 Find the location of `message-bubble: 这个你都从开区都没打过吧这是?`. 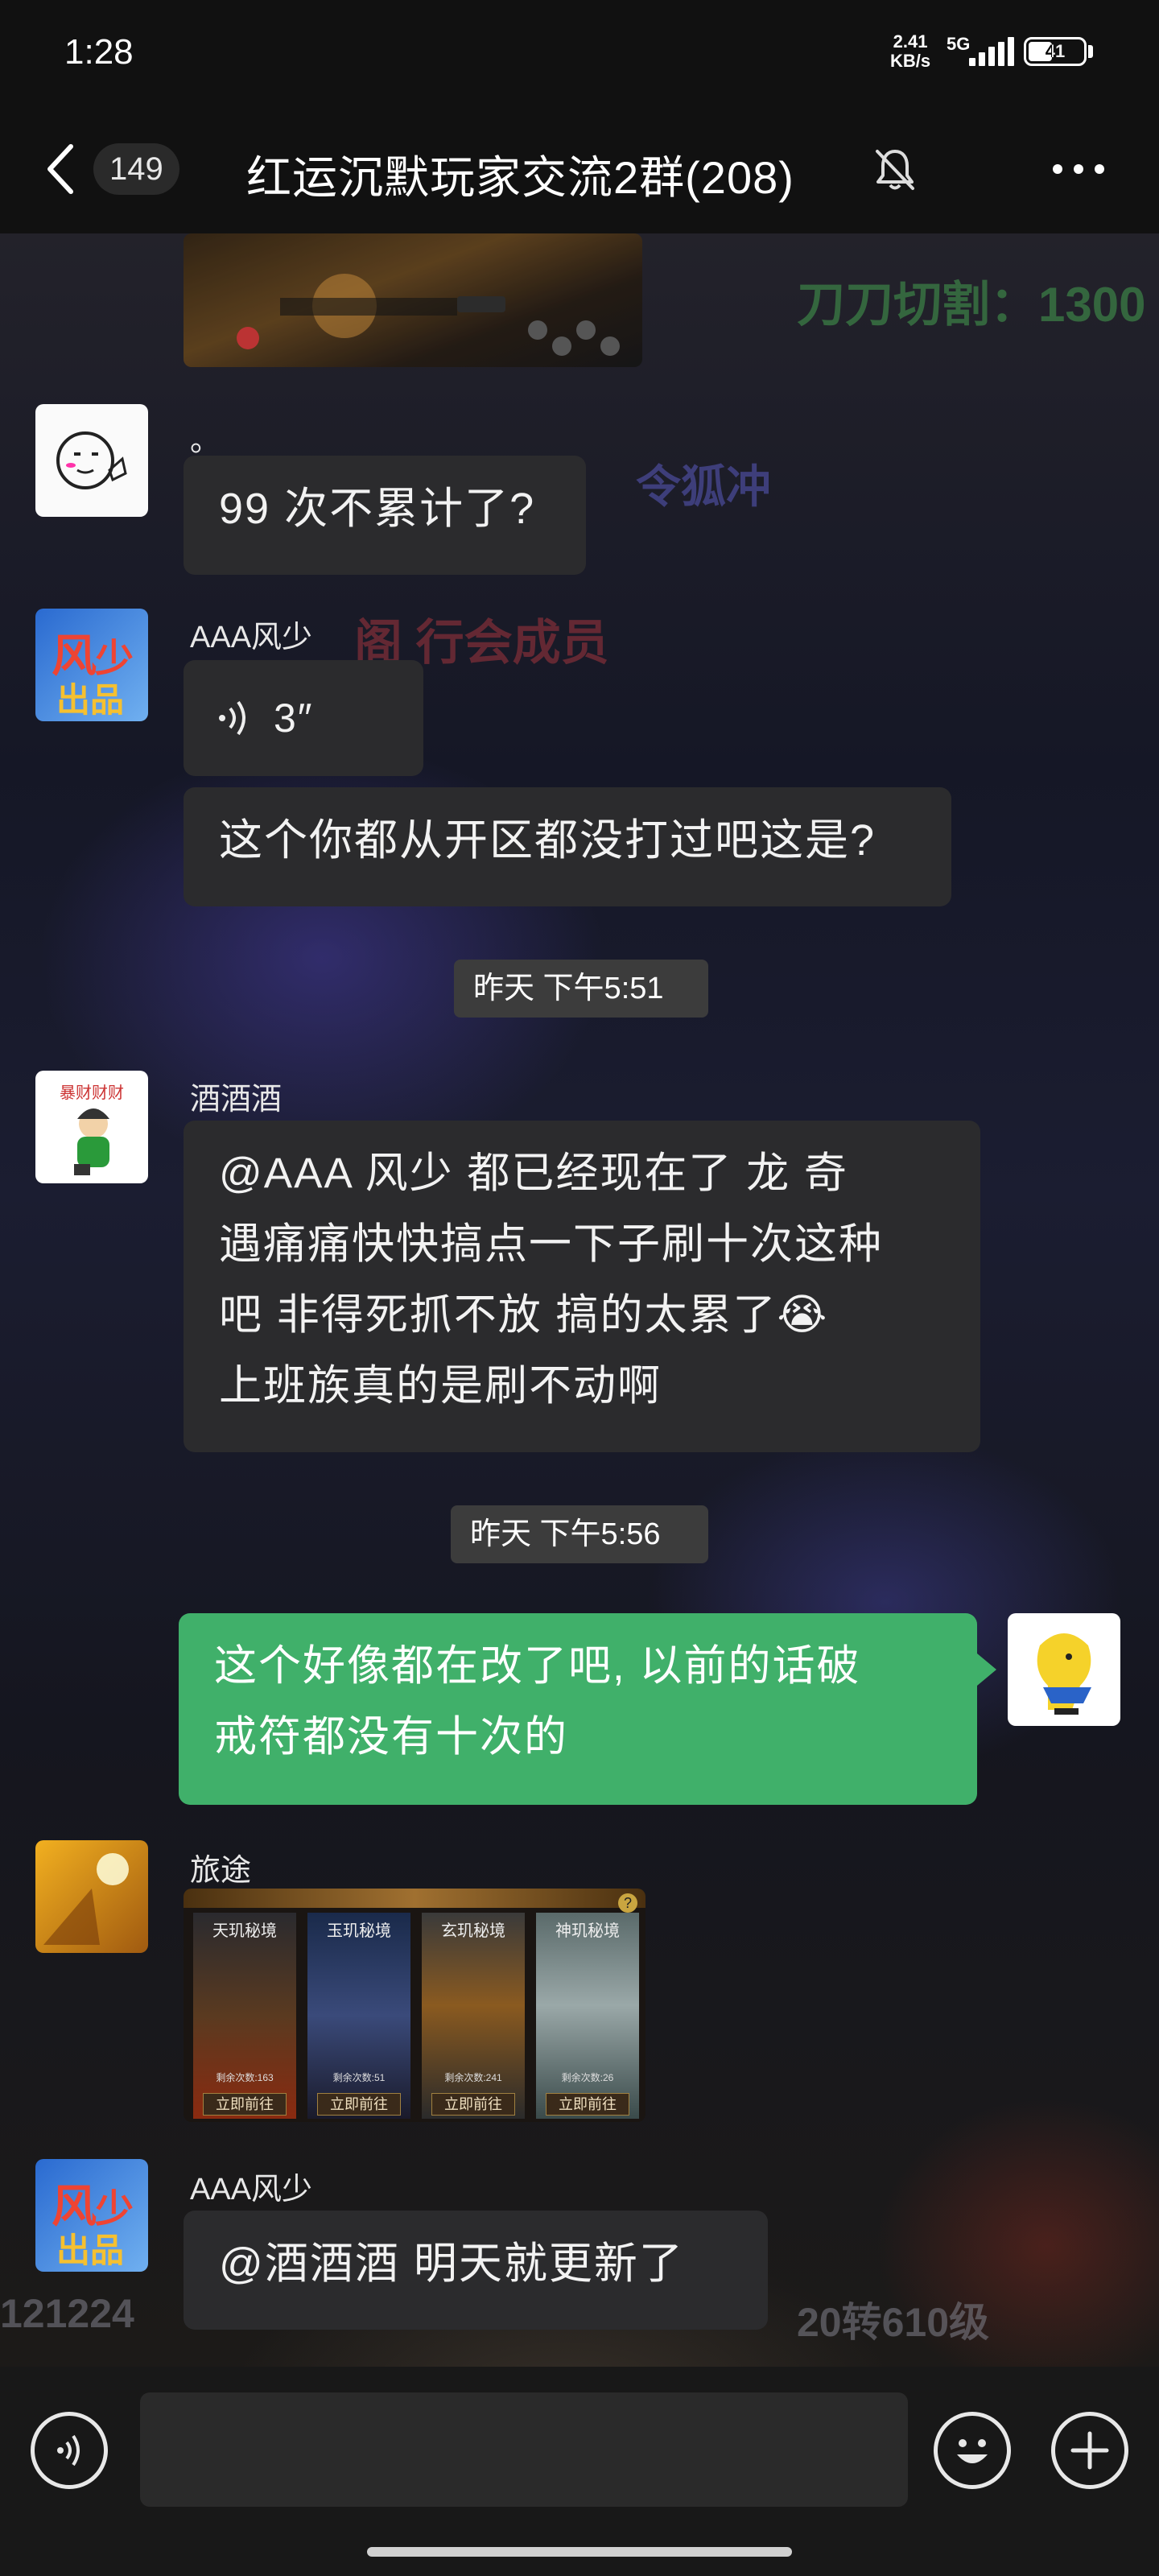

message-bubble: 这个你都从开区都没打过吧这是? is located at coordinates (567, 846).